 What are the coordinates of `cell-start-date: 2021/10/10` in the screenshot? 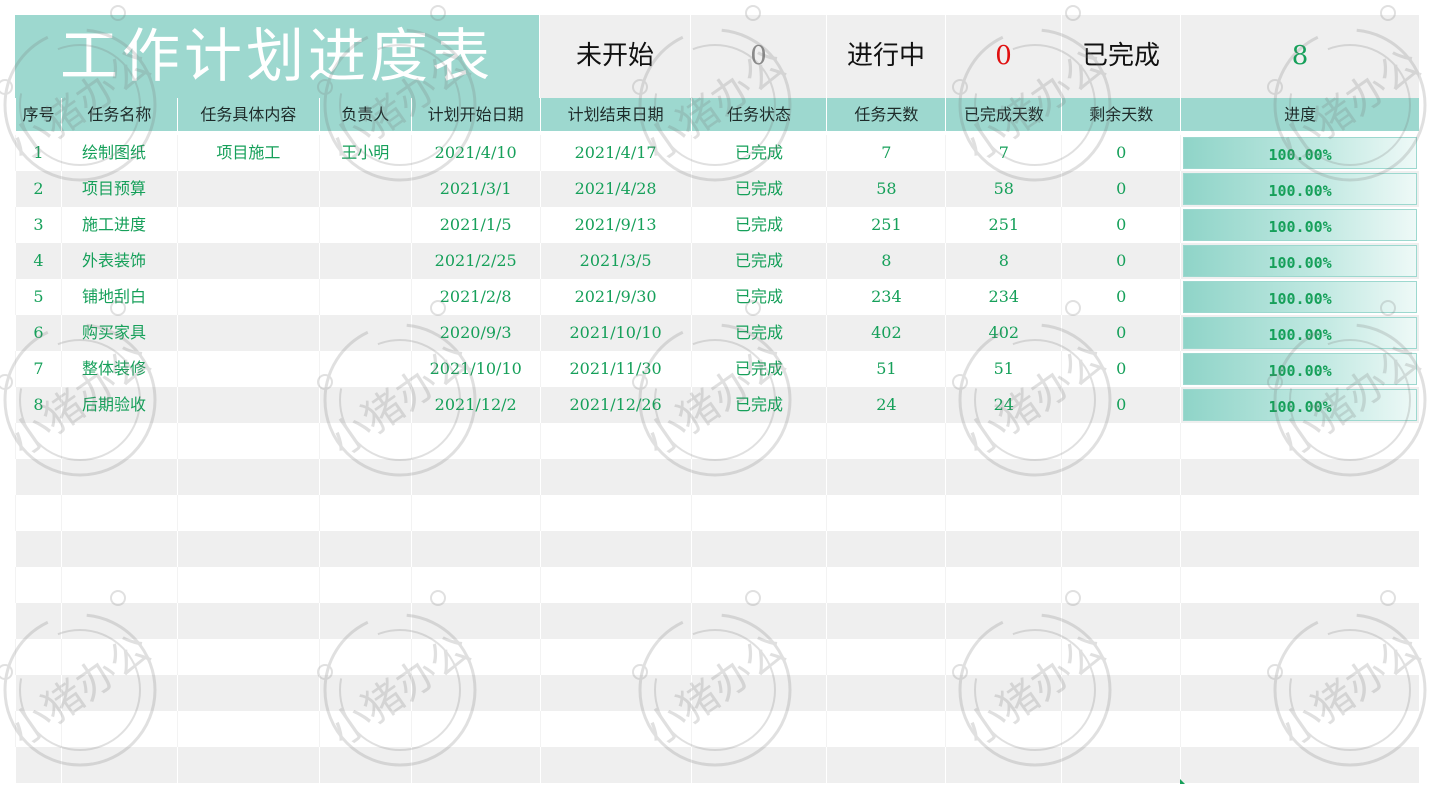 It's located at (475, 369).